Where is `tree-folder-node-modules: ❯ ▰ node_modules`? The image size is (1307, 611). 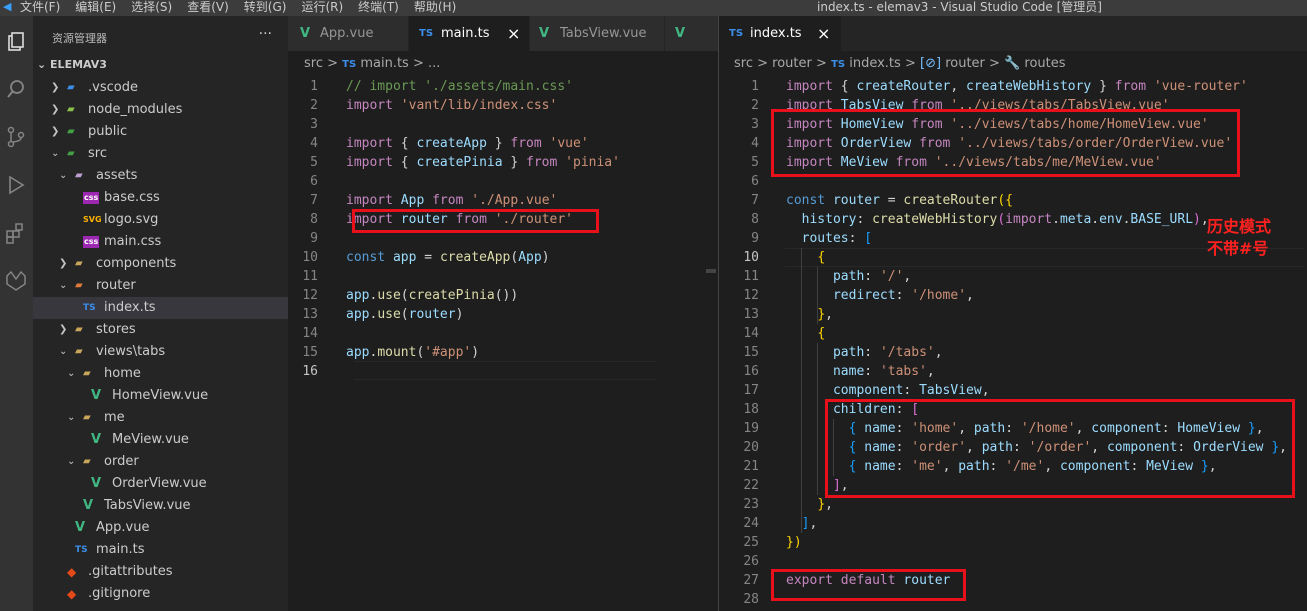 tree-folder-node-modules: ❯ ▰ node_modules is located at coordinates (160, 110).